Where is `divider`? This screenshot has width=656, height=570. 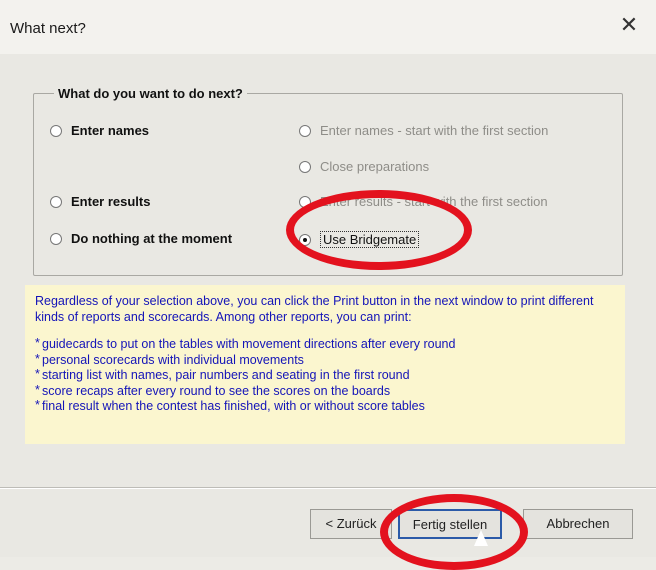 divider is located at coordinates (328, 488).